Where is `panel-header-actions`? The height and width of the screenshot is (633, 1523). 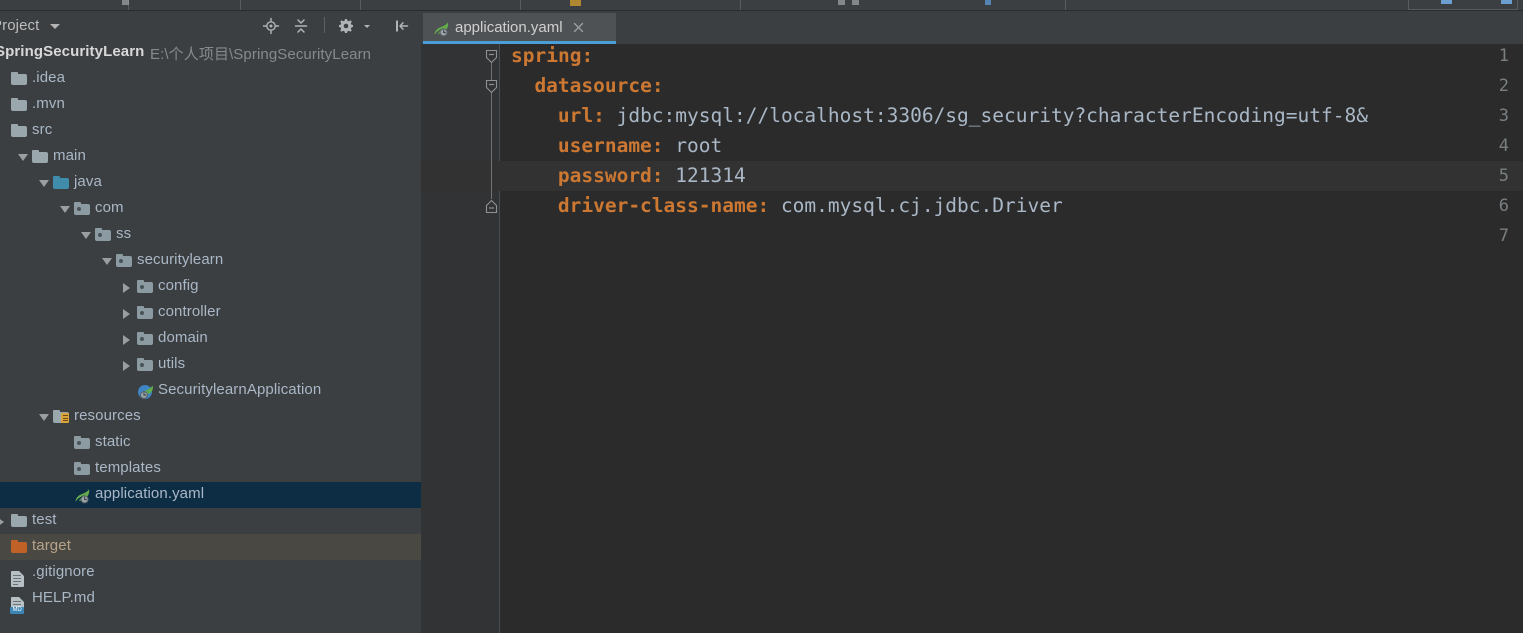 panel-header-actions is located at coordinates (332, 26).